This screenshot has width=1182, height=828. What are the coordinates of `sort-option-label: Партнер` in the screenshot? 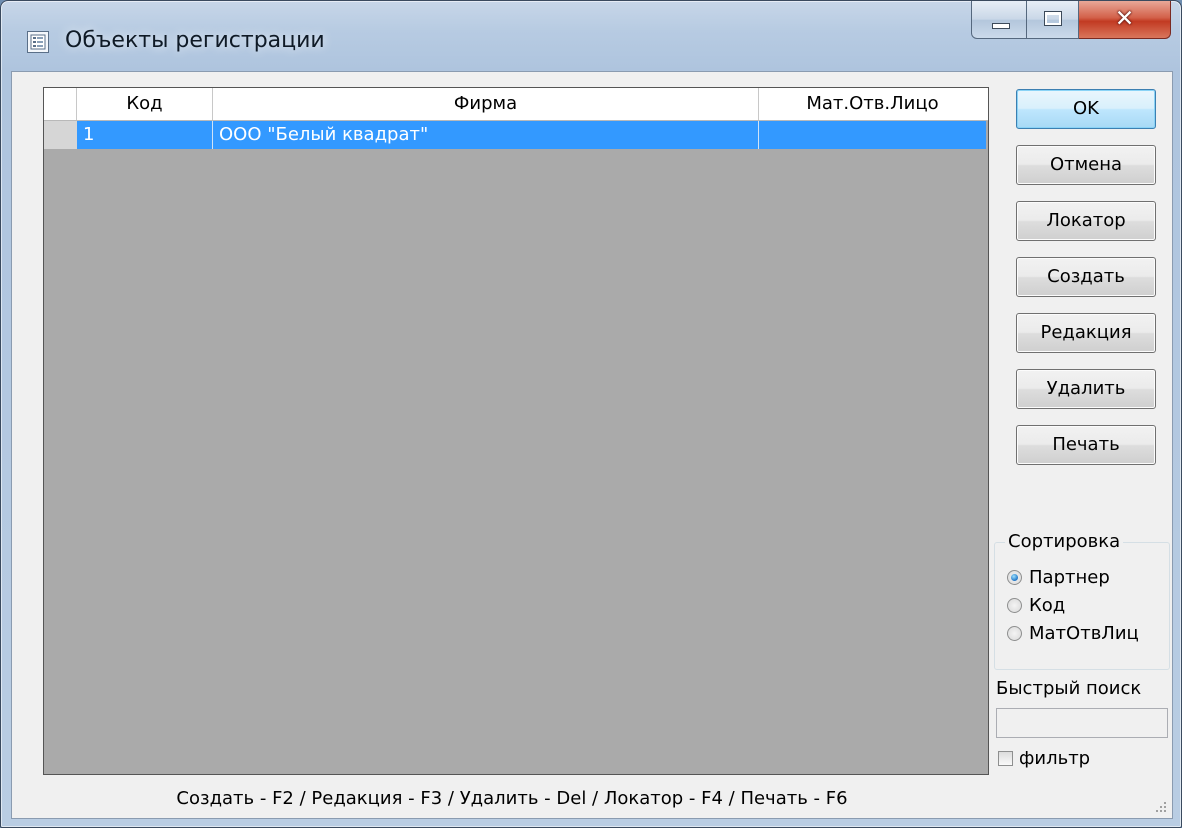 It's located at (1069, 577).